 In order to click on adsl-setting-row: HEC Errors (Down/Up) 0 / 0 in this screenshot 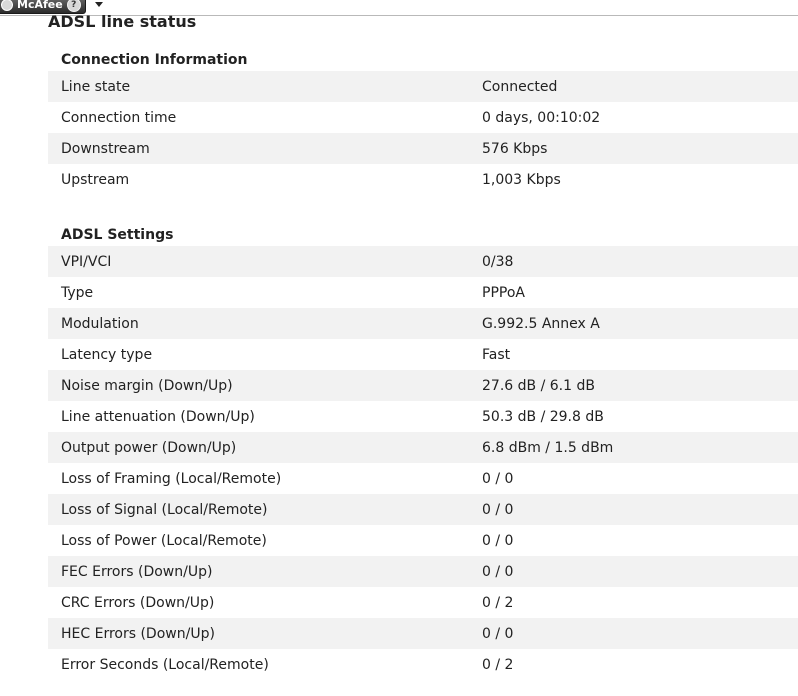, I will do `click(423, 633)`.